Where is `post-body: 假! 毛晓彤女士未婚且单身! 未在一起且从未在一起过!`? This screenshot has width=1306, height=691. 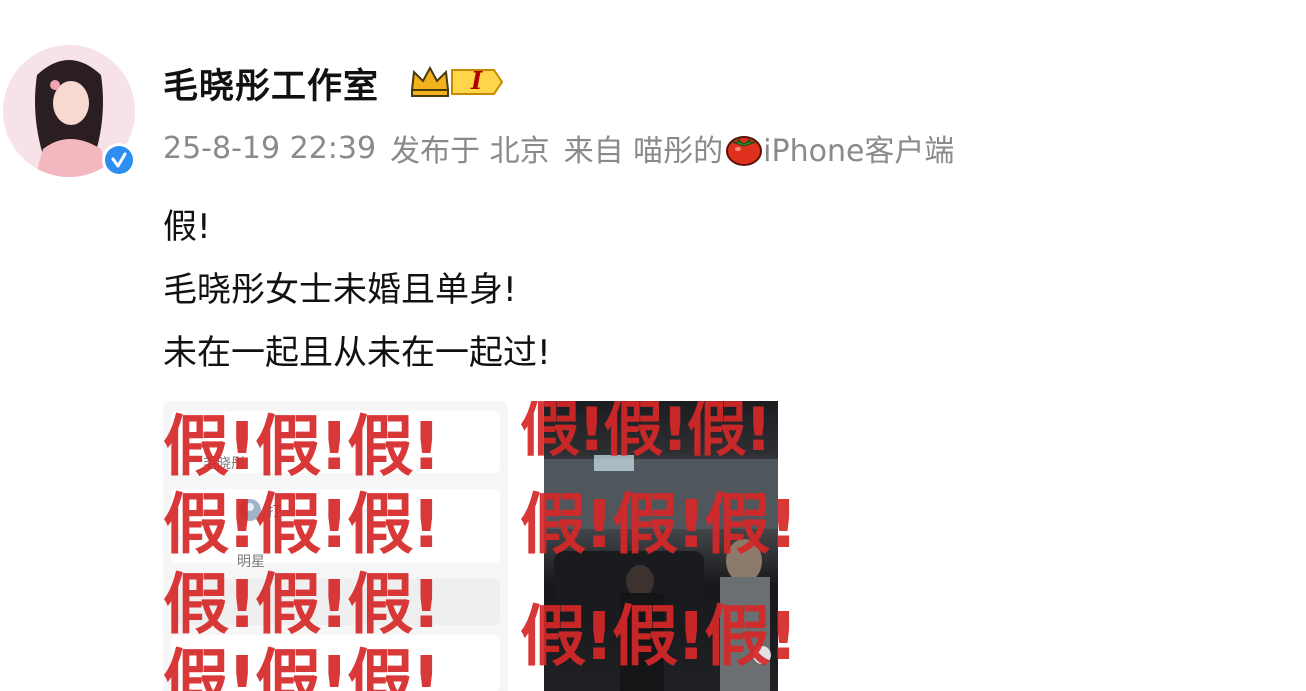
post-body: 假! 毛晓彤女士未婚且单身! 未在一起且从未在一起过! is located at coordinates (357, 290).